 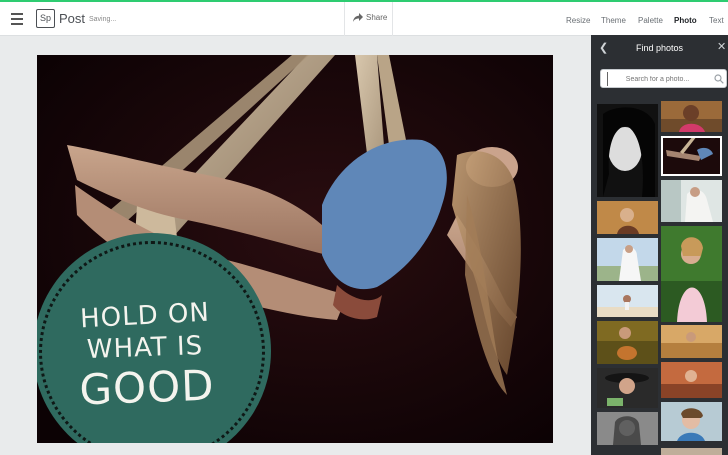 I want to click on nav-theme: Theme, so click(x=613, y=20).